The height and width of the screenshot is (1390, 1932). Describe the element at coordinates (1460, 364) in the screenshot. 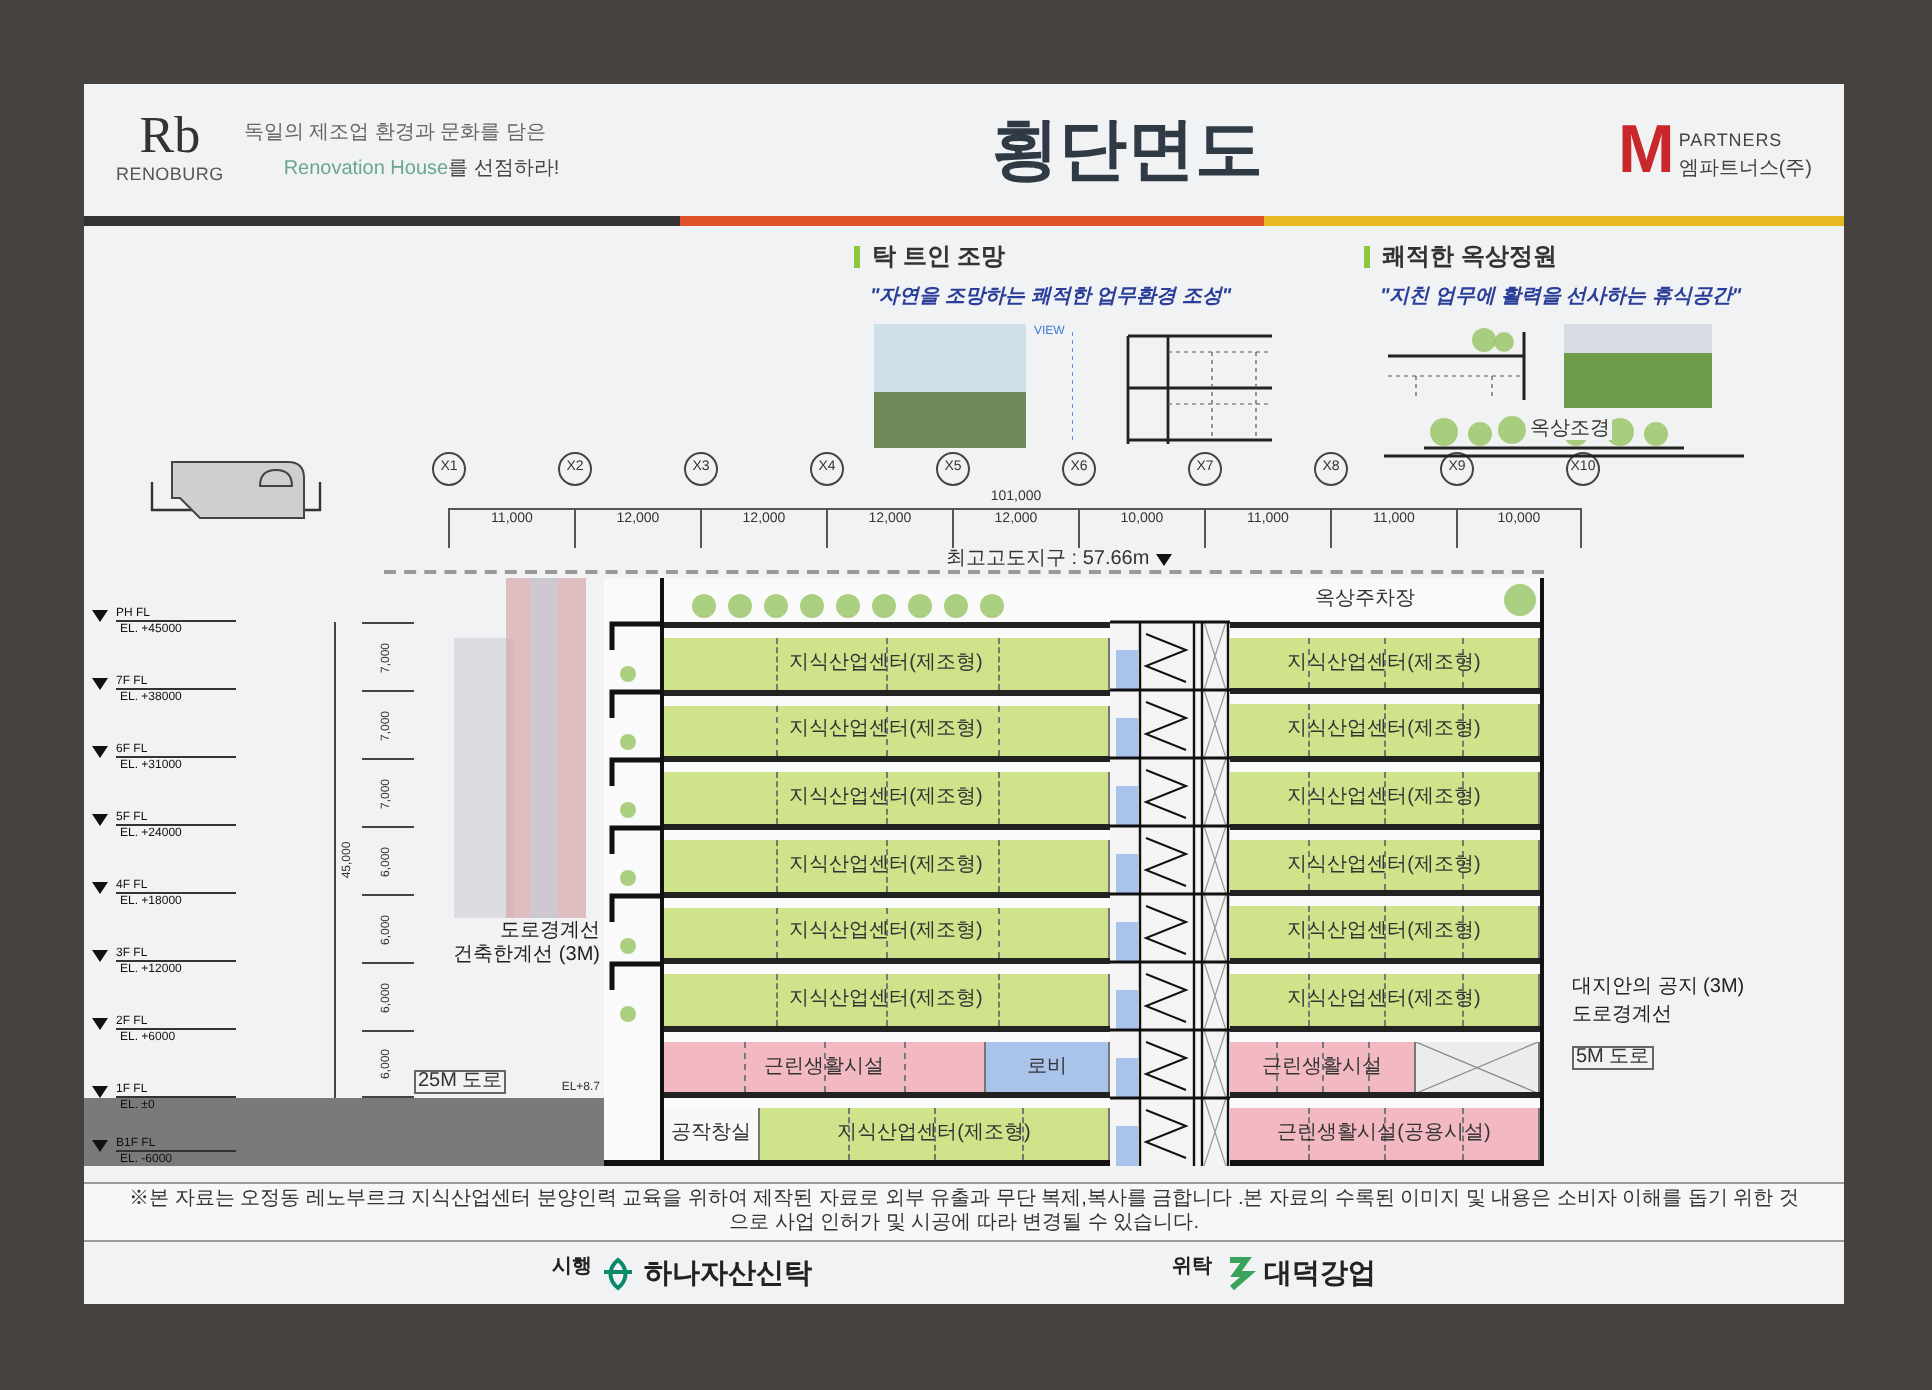

I see `rooftop-section-drawing` at that location.